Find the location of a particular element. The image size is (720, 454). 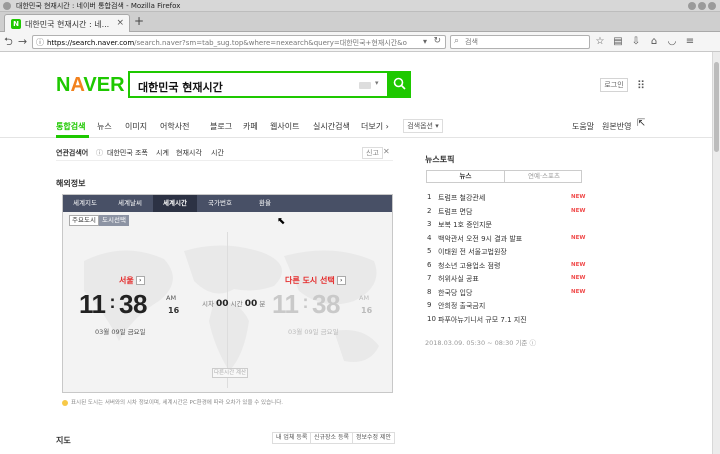

share-icon: ⇱ is located at coordinates (641, 123).